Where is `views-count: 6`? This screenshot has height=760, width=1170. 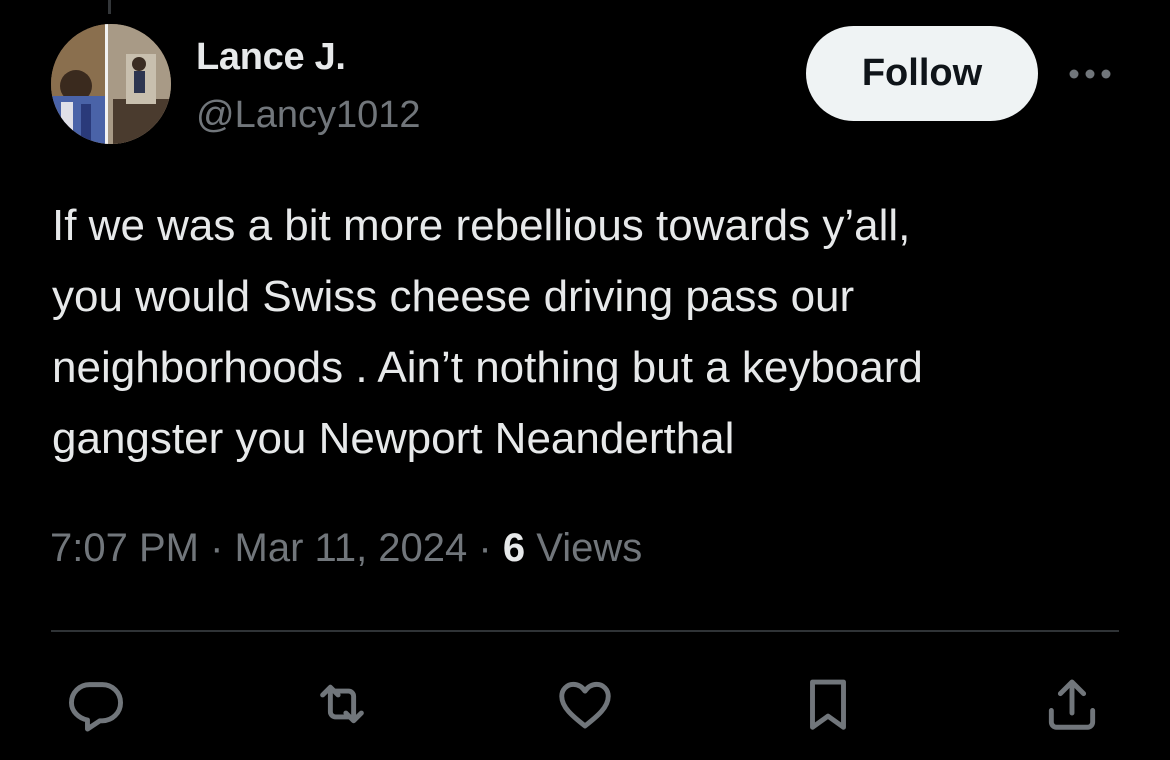
views-count: 6 is located at coordinates (514, 548).